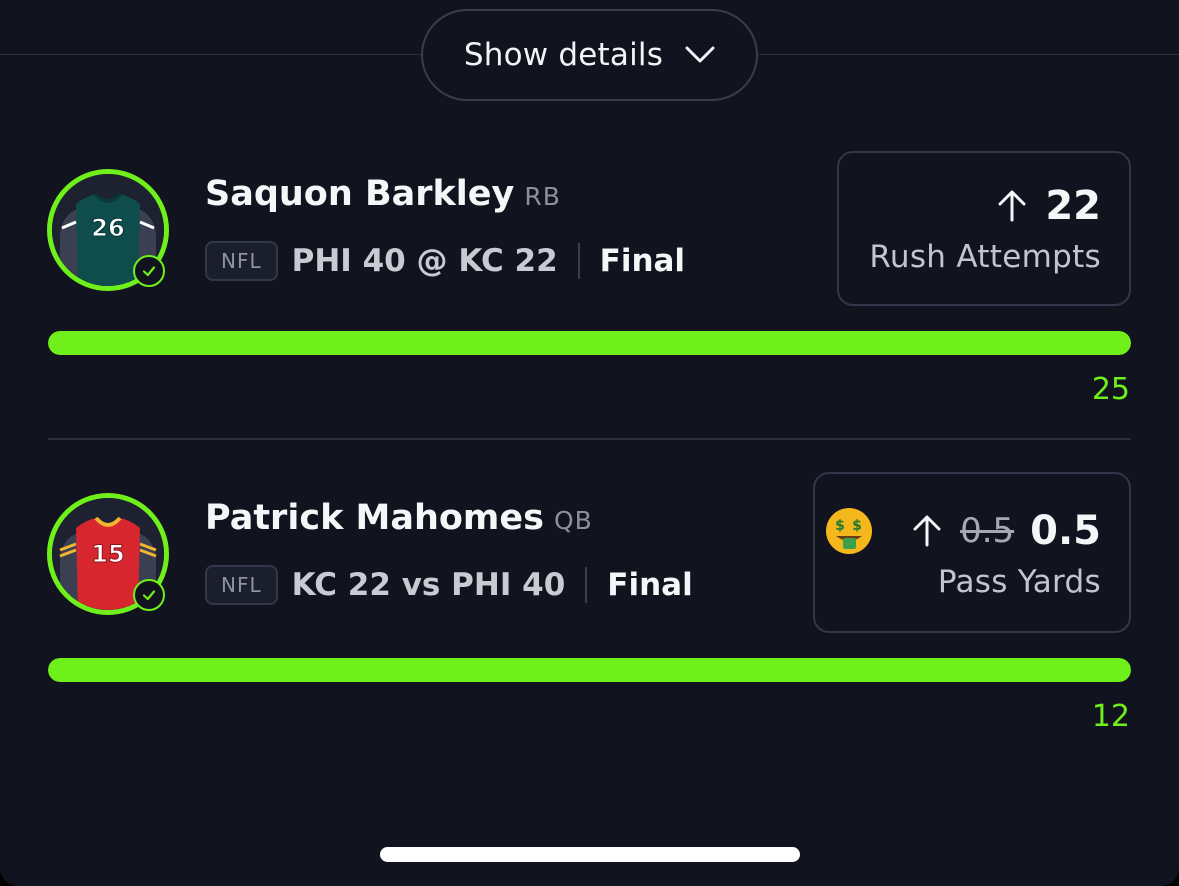 The height and width of the screenshot is (886, 1179). Describe the element at coordinates (428, 585) in the screenshot. I see `matchup-score: KC 22 vs PHI 40` at that location.